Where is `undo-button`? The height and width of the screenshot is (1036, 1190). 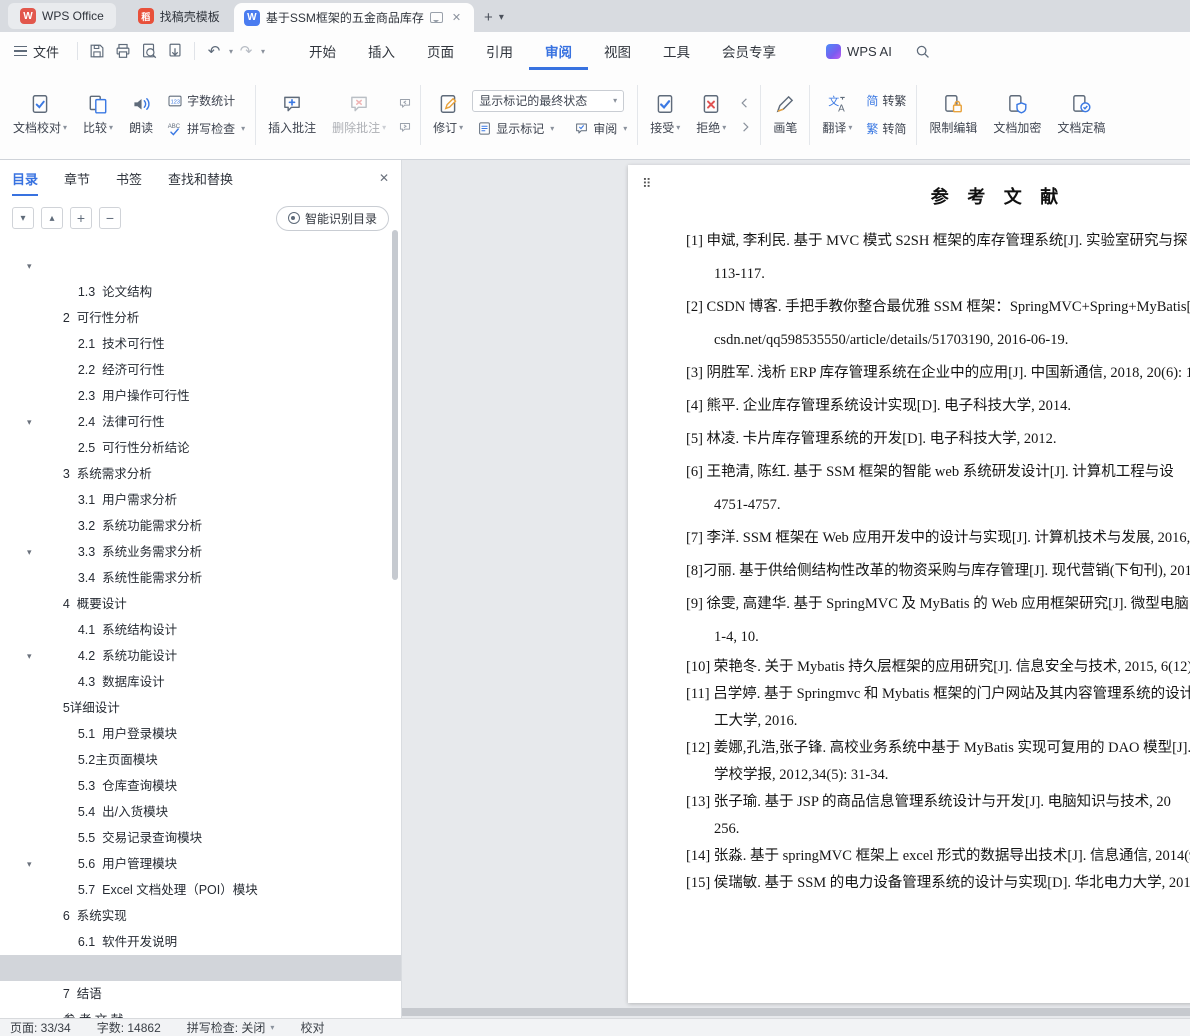 undo-button is located at coordinates (214, 51).